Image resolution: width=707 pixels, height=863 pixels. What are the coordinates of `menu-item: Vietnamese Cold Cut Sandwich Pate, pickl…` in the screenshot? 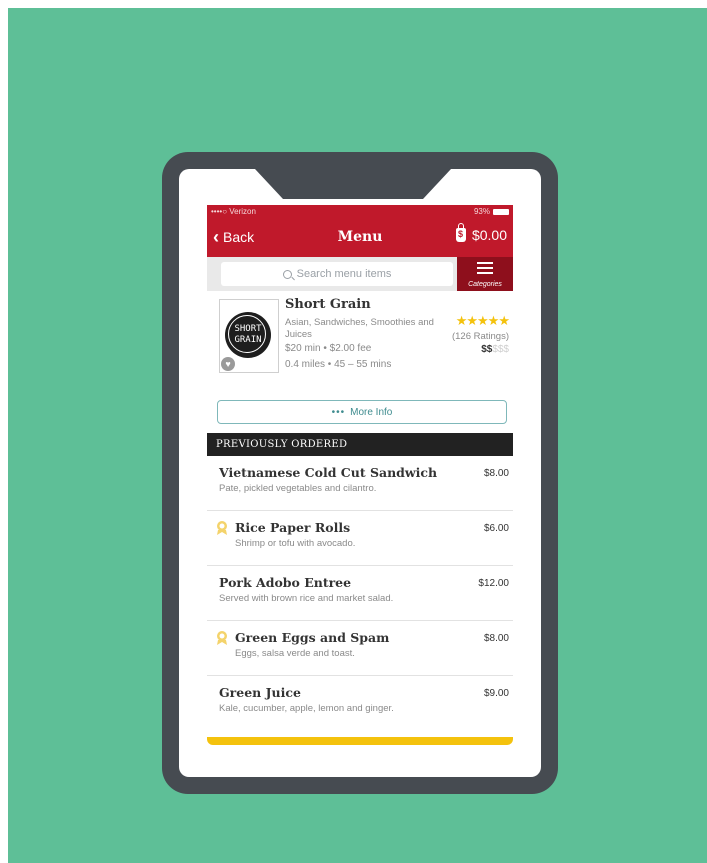 It's located at (360, 483).